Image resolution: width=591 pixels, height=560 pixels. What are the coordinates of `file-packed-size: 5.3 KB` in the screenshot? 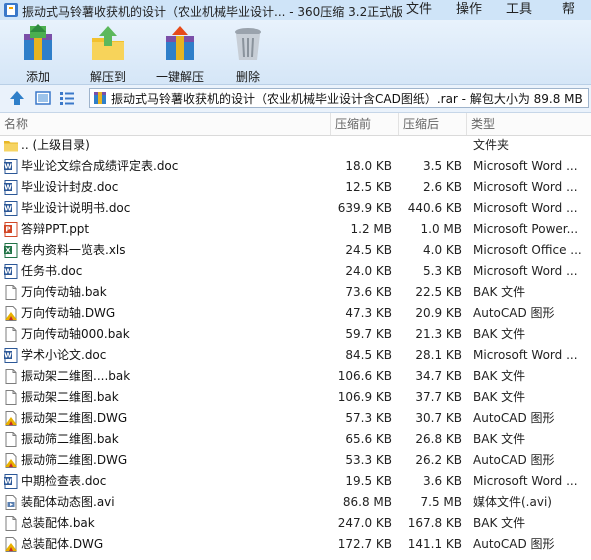 It's located at (442, 271).